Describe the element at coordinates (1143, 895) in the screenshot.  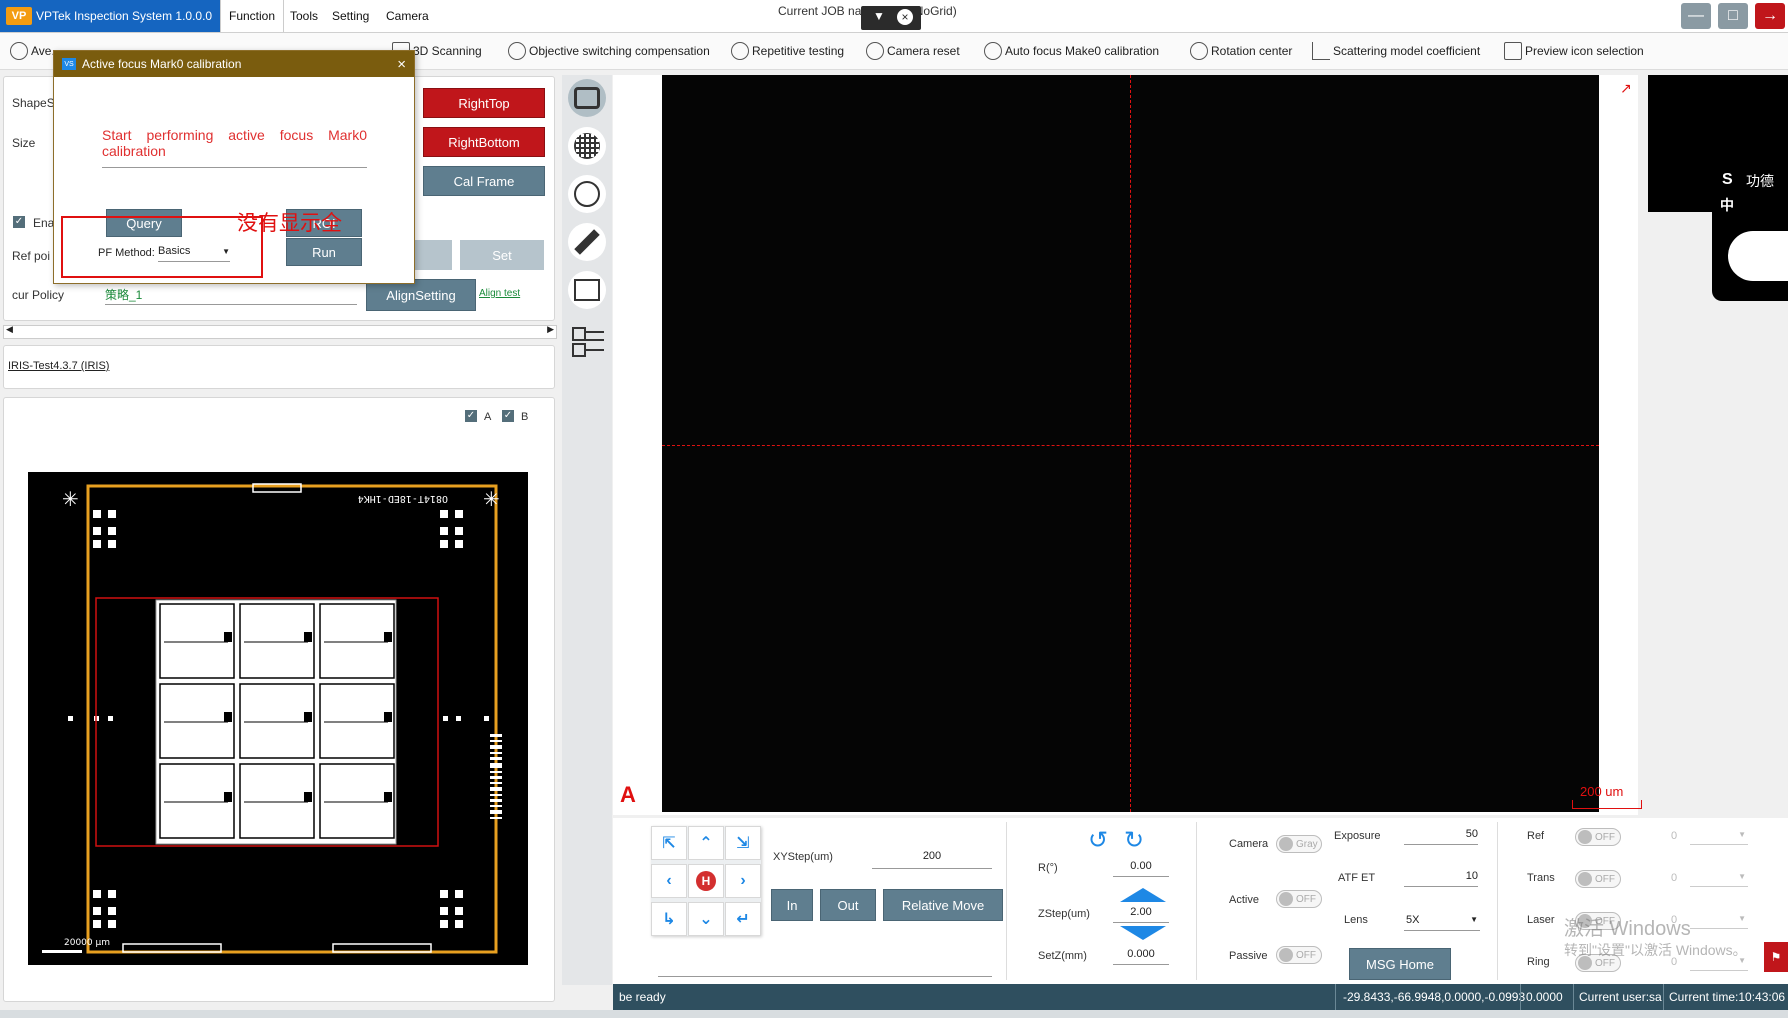
I see `z-up-button` at that location.